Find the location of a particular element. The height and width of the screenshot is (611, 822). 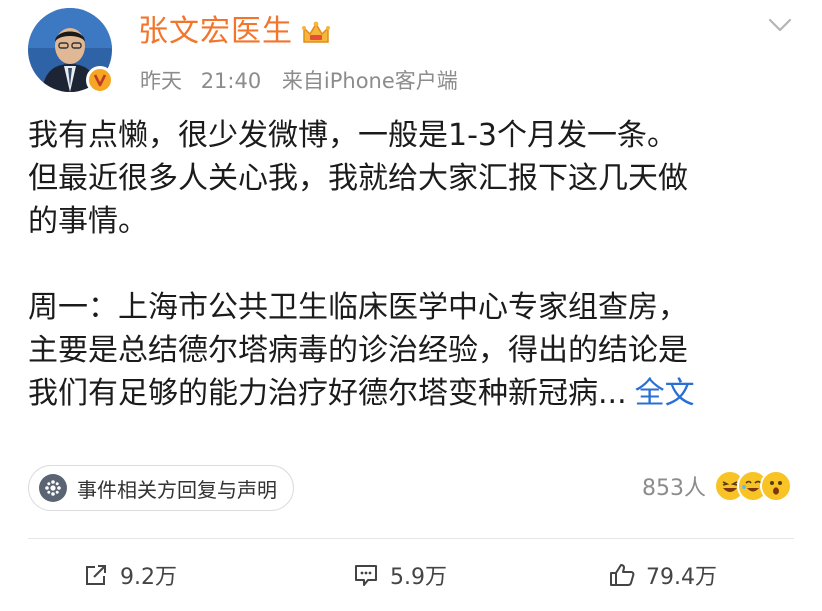

read-more-link: 全文 is located at coordinates (665, 393).